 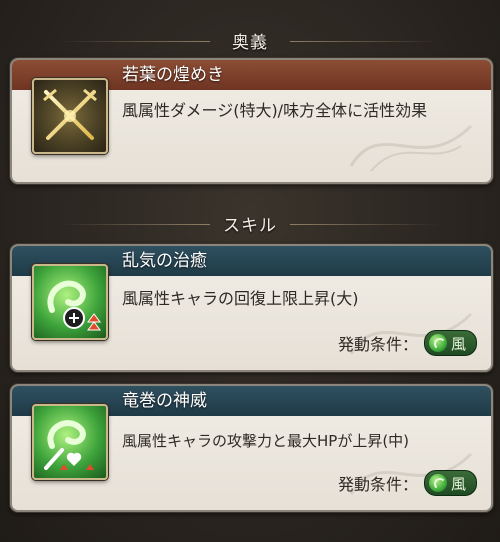 I want to click on section-title: 奥義, so click(x=250, y=43).